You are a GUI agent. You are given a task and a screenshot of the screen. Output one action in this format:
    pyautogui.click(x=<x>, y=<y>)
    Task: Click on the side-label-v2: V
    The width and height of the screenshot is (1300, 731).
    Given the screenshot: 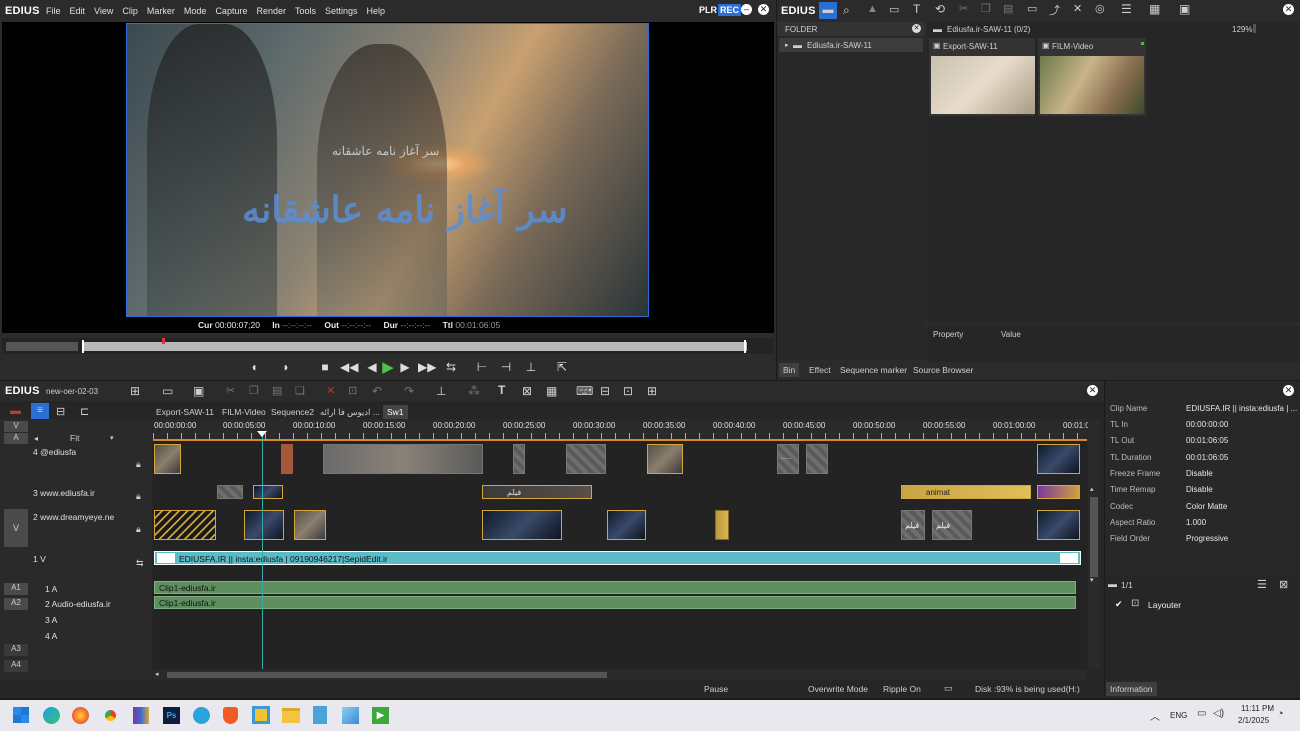 What is the action you would take?
    pyautogui.click(x=16, y=528)
    